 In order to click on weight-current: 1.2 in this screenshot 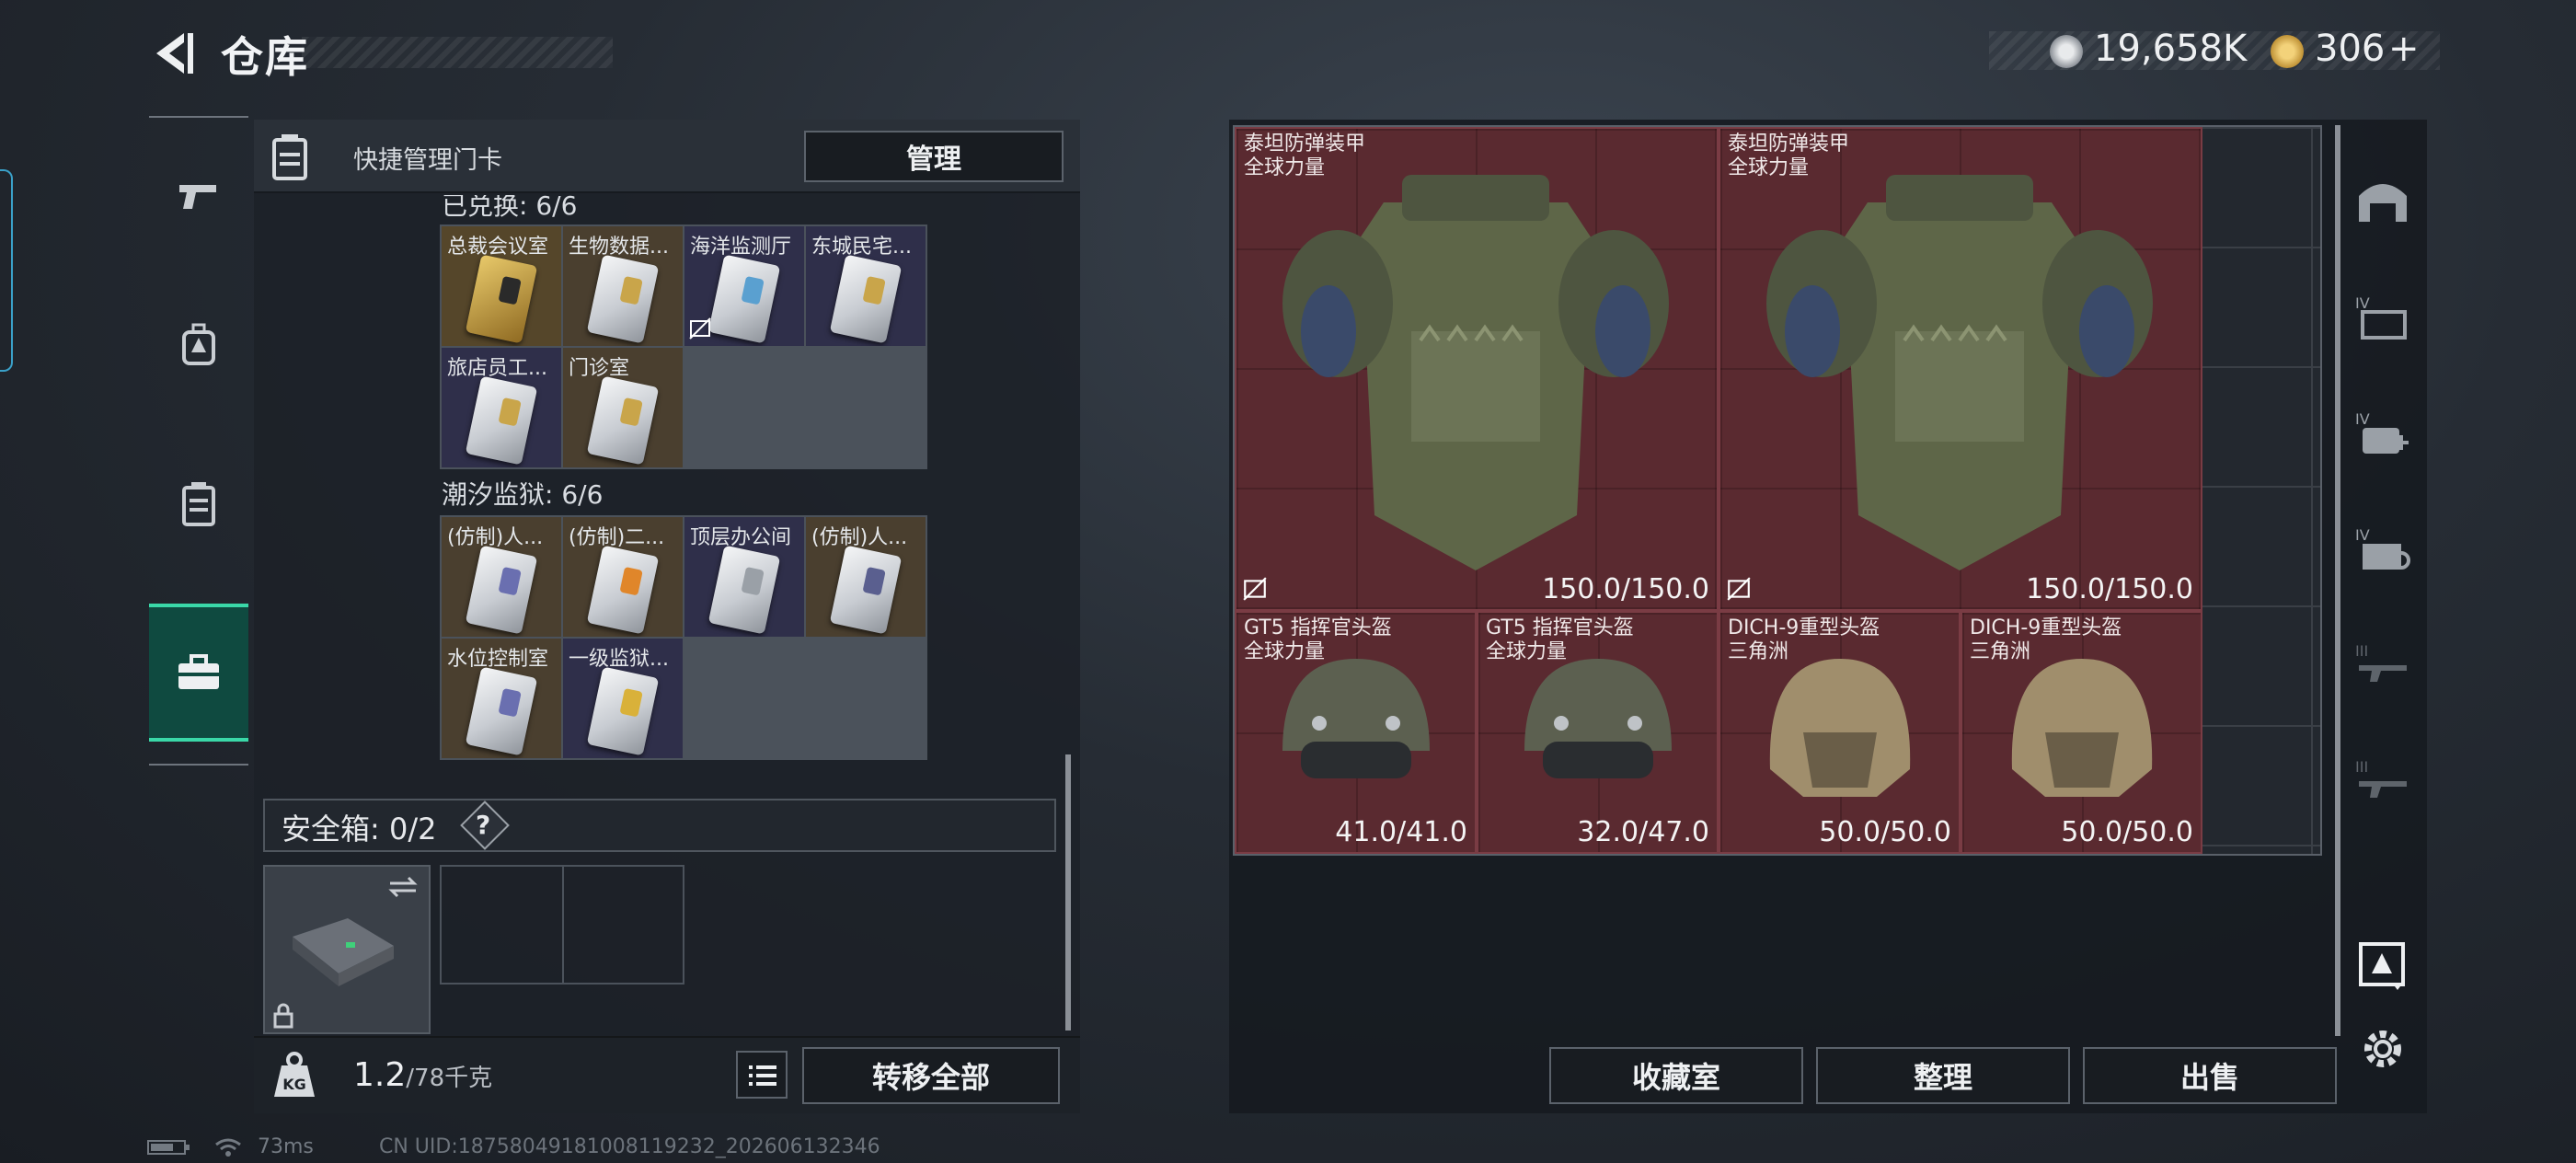, I will do `click(380, 1075)`.